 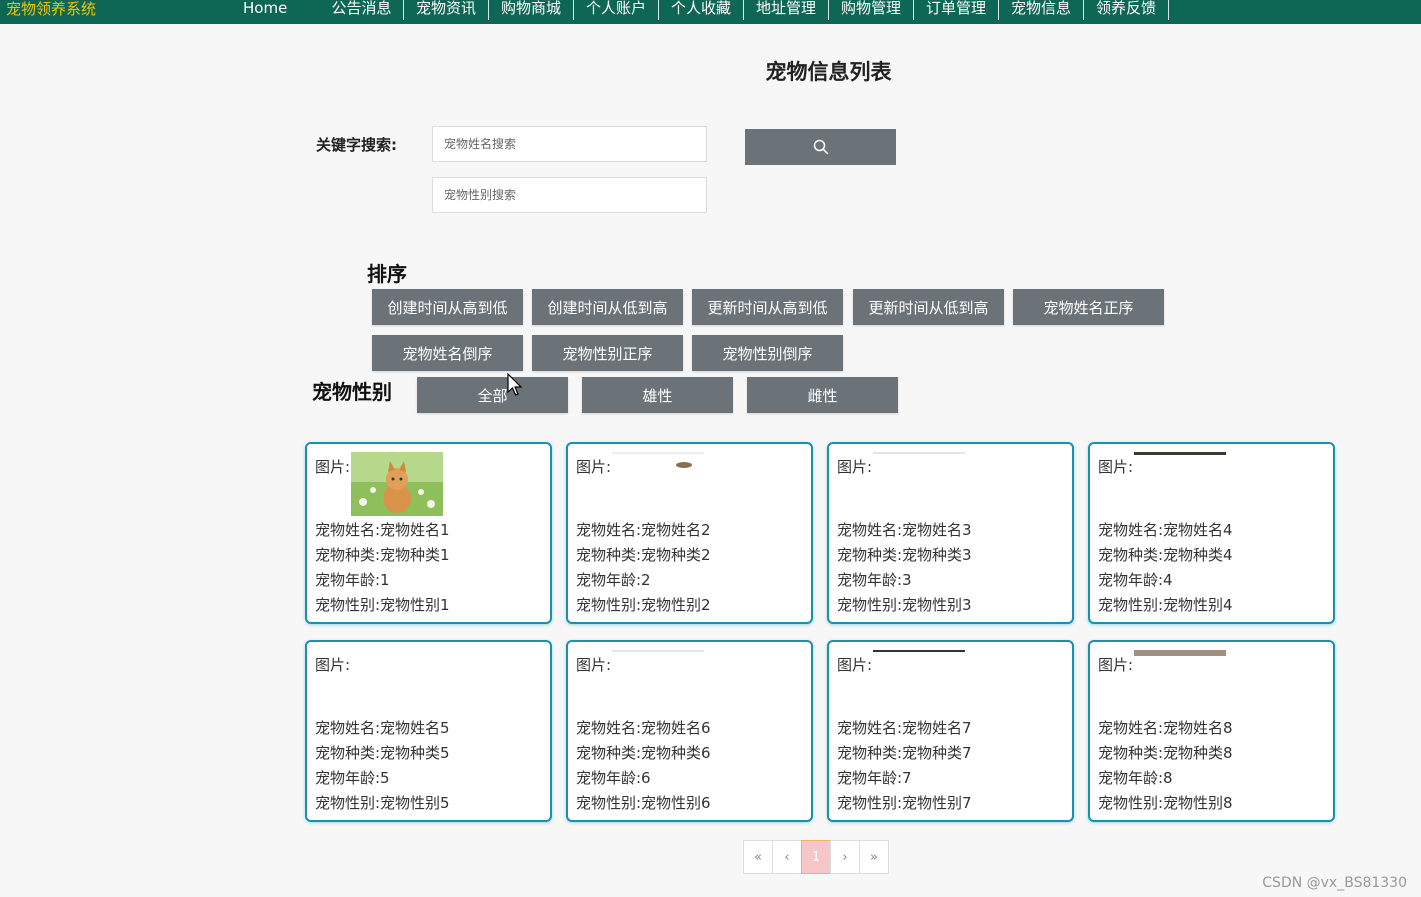 I want to click on pet-age: 宠物年龄:7, so click(x=874, y=778).